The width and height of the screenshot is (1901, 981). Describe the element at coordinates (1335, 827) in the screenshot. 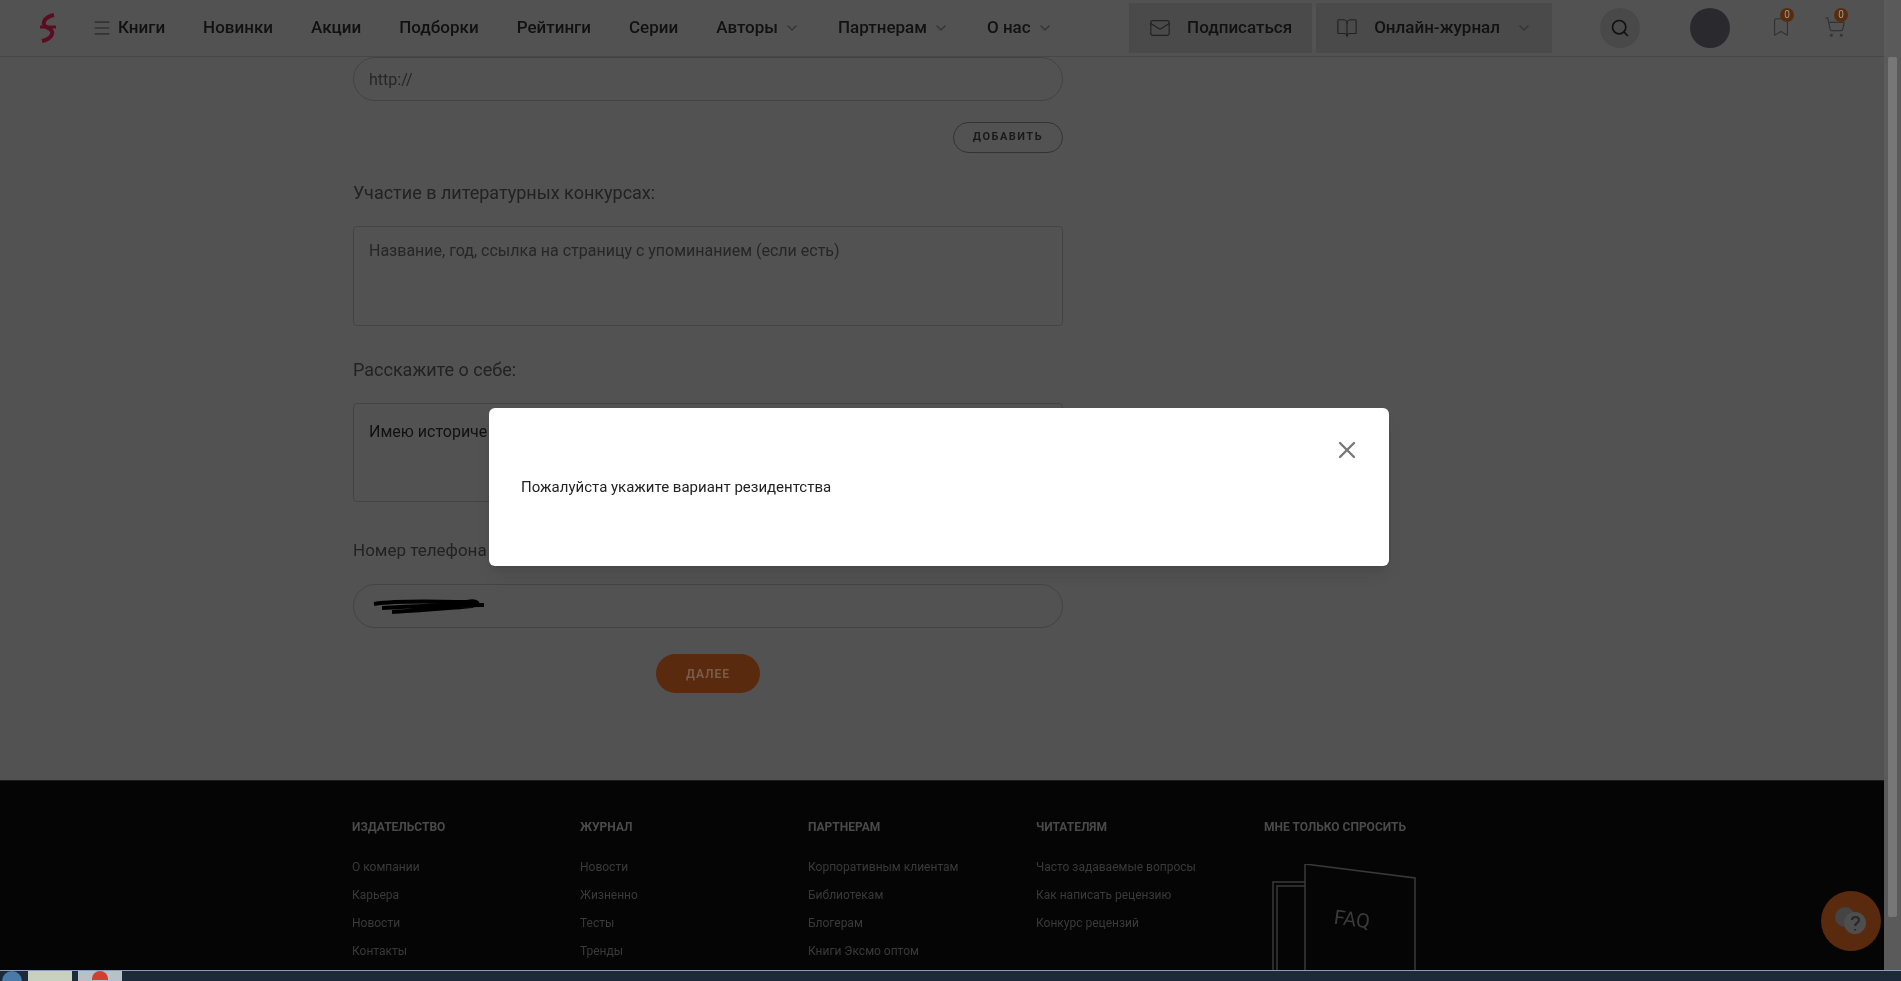

I see `footer-heading: МНЕ ТОЛЬКО СПРОСИТЬ` at that location.